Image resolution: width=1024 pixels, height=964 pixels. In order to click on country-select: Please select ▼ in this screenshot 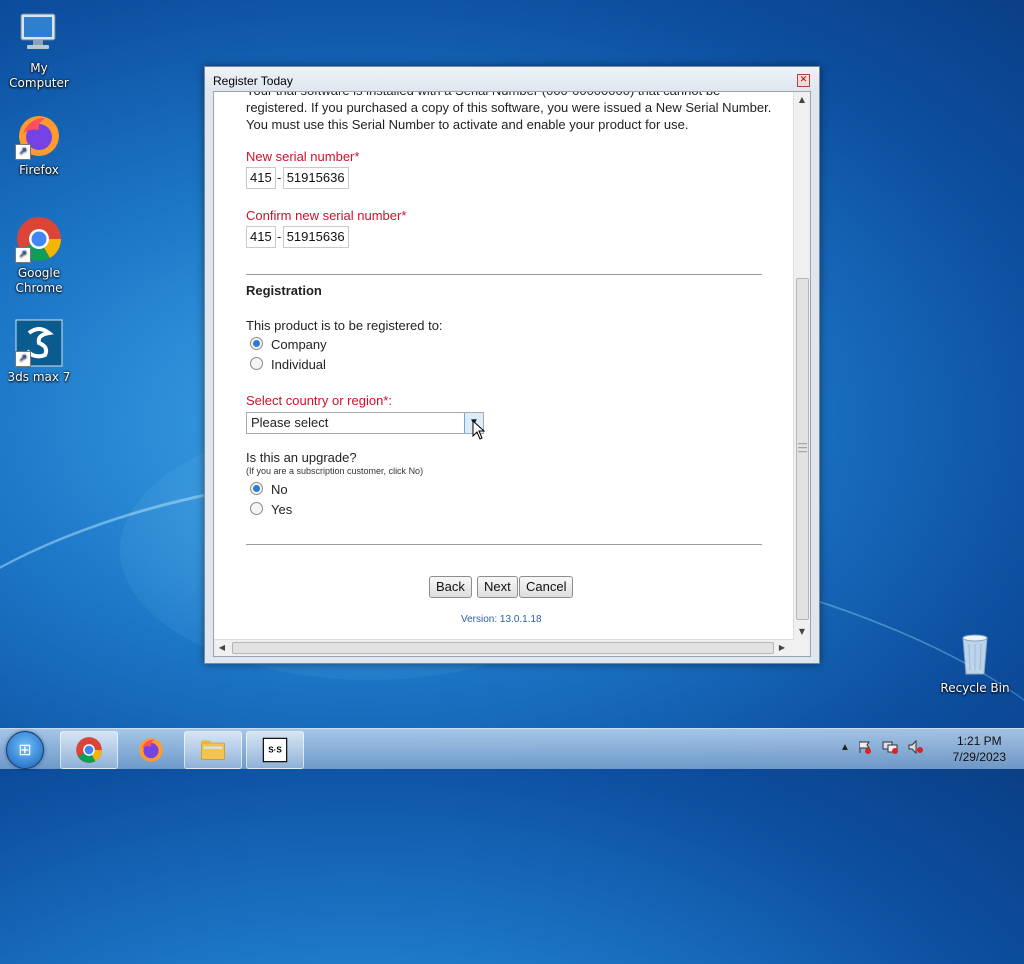, I will do `click(365, 423)`.